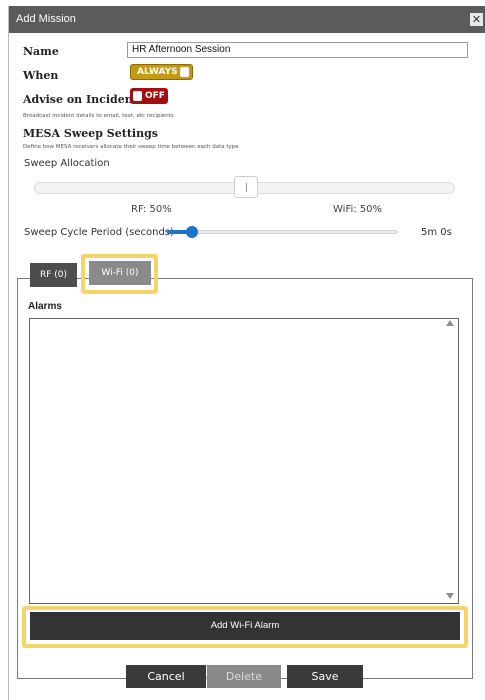 The image size is (485, 700). Describe the element at coordinates (246, 187) in the screenshot. I see `sweep-allocation-handle` at that location.